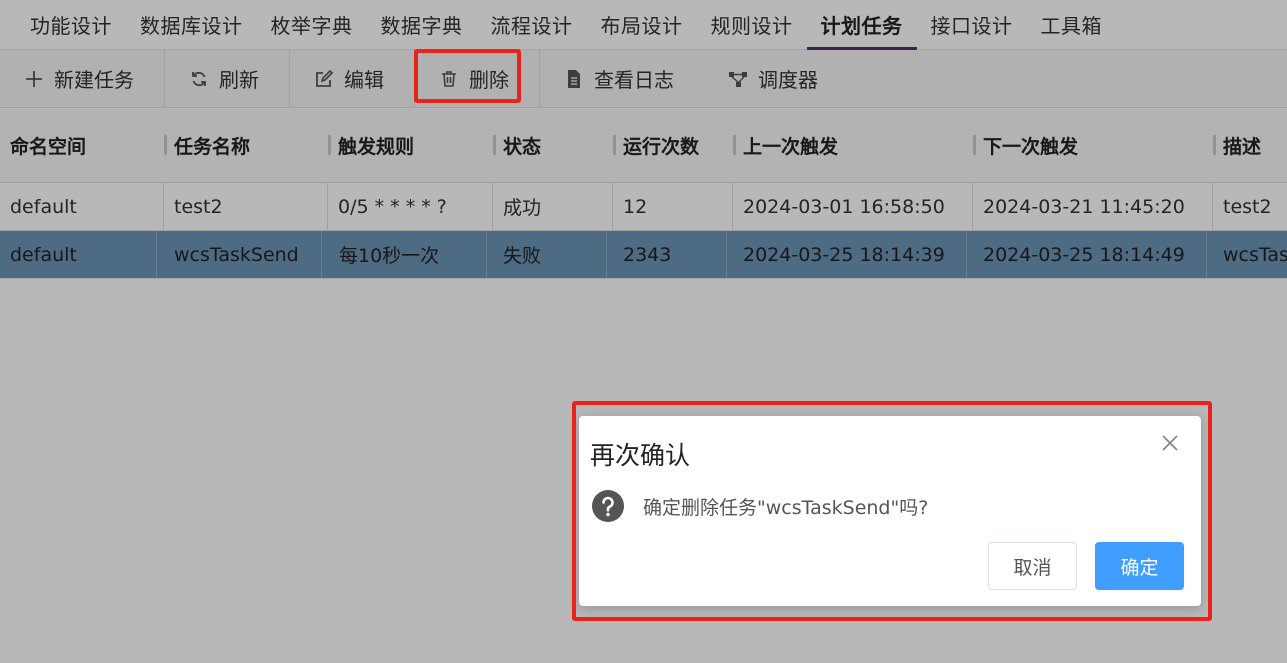 This screenshot has height=663, width=1287. What do you see at coordinates (608, 506) in the screenshot?
I see `question-icon` at bounding box center [608, 506].